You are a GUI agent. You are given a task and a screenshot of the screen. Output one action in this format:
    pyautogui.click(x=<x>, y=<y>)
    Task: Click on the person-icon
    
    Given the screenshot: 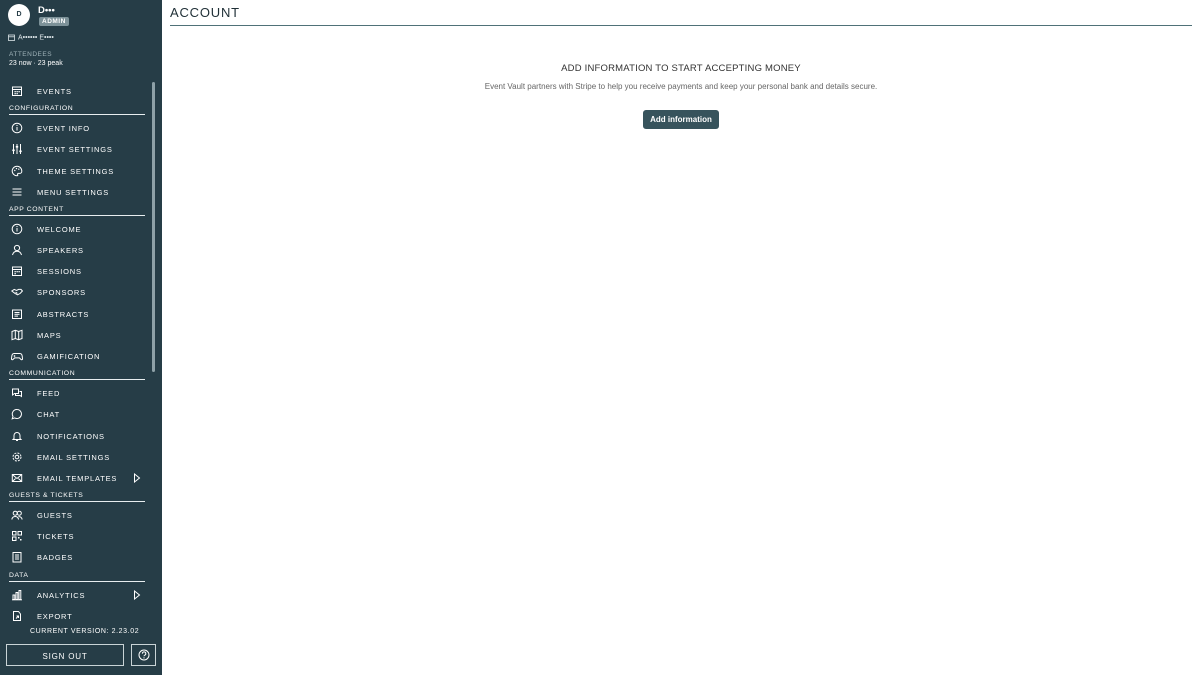 What is the action you would take?
    pyautogui.click(x=17, y=250)
    